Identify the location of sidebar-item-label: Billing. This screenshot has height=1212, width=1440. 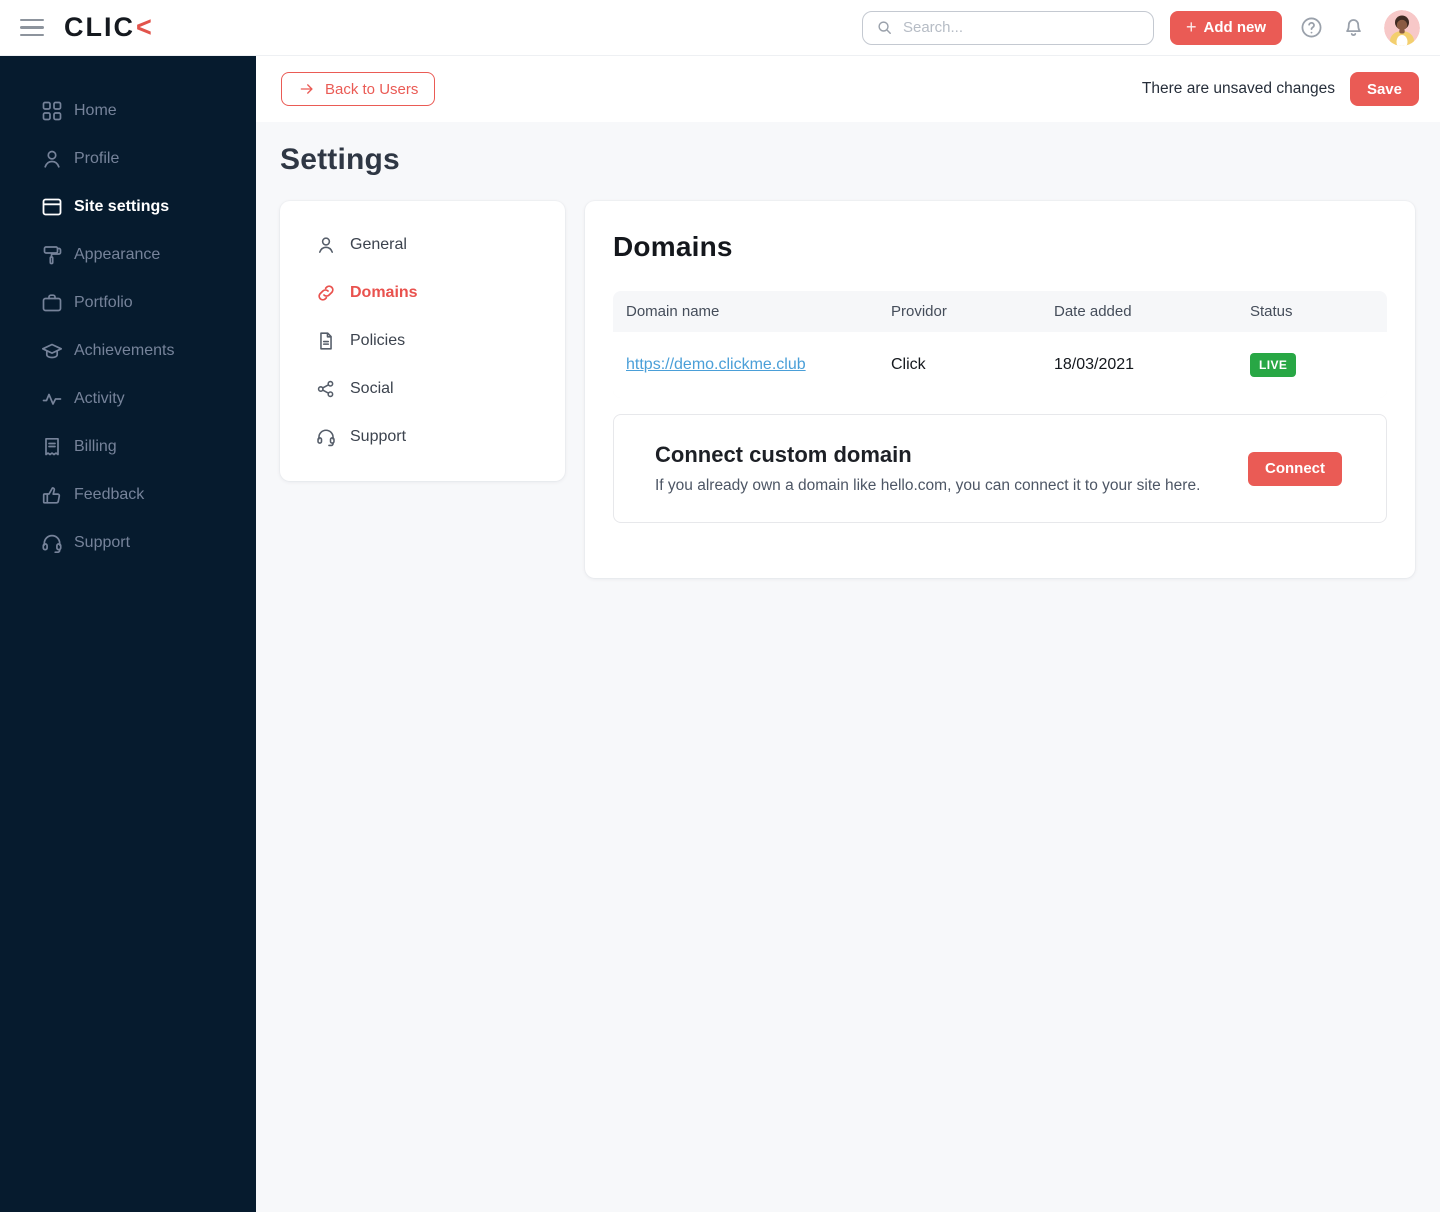
(95, 446).